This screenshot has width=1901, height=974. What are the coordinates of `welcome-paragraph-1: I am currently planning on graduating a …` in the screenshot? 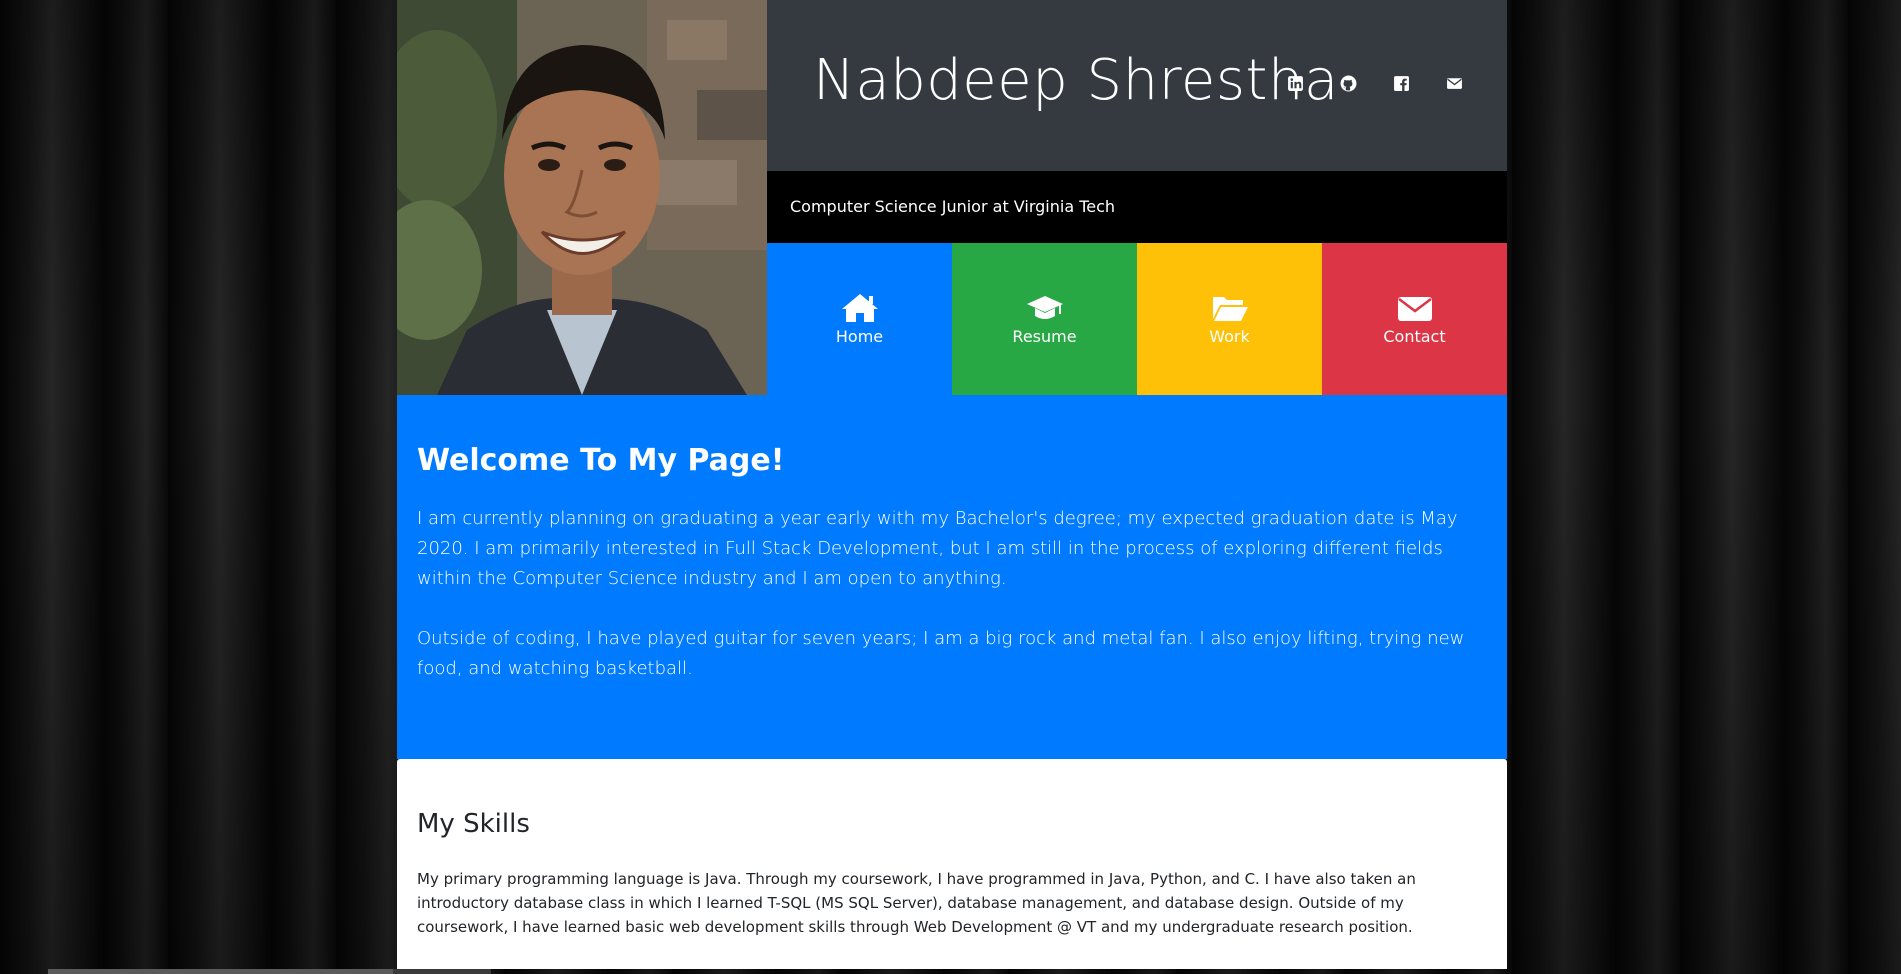 It's located at (937, 548).